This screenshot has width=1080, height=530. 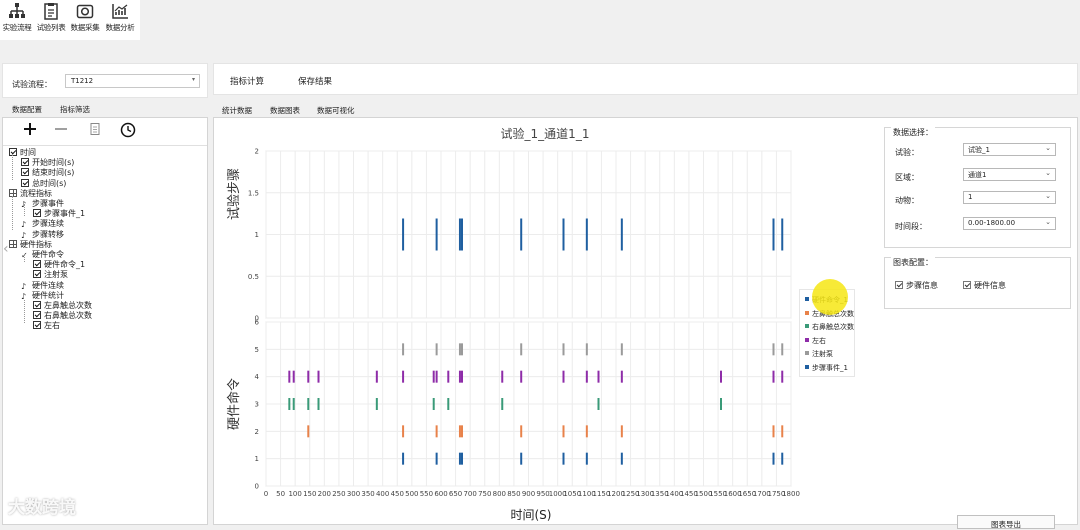 What do you see at coordinates (48, 224) in the screenshot?
I see `tree-node-label: 步骤连续` at bounding box center [48, 224].